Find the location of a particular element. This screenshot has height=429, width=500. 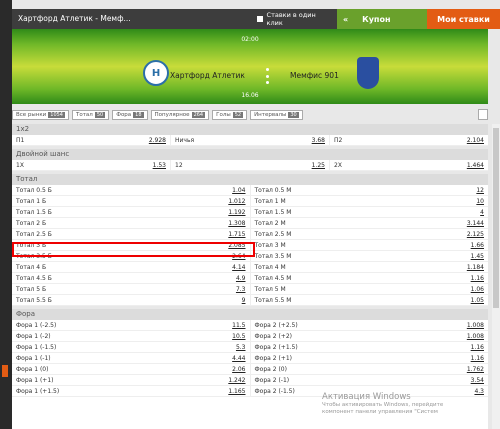

odd-cell: Ничья 3.68 is located at coordinates (250, 140).